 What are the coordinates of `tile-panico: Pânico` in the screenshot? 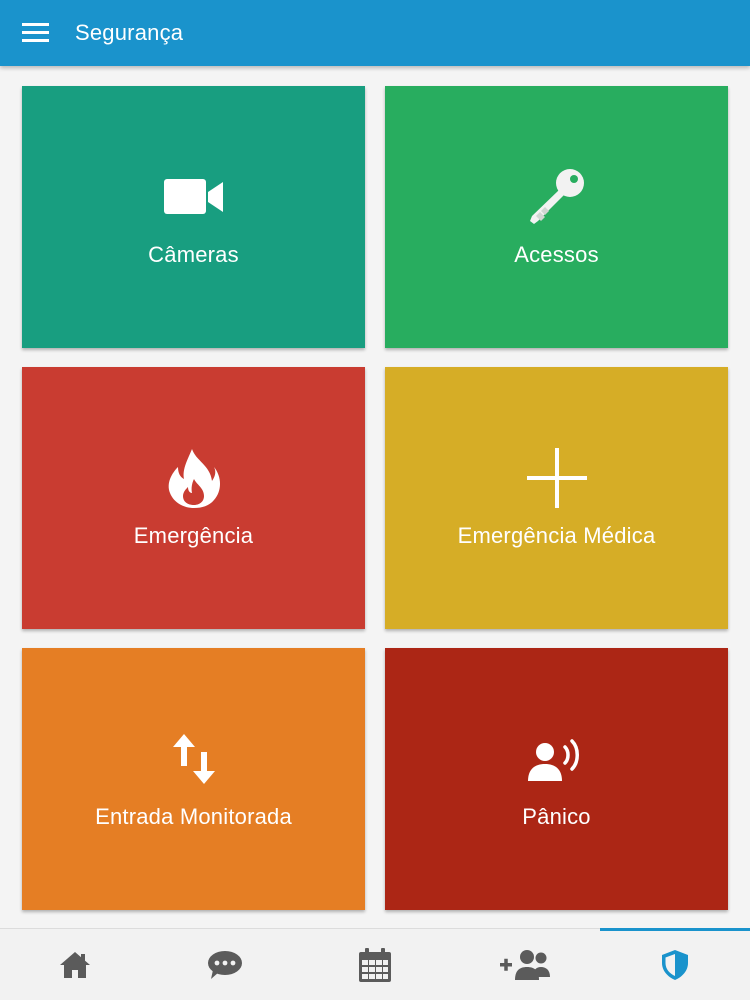 It's located at (556, 779).